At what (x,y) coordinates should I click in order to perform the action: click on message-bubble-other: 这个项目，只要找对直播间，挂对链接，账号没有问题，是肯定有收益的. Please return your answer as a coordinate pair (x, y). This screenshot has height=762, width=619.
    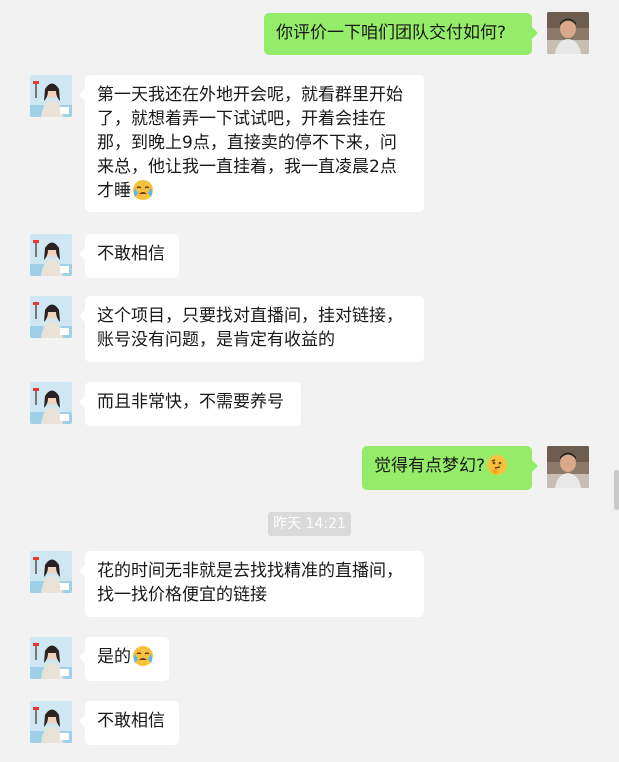
    Looking at the image, I should click on (251, 329).